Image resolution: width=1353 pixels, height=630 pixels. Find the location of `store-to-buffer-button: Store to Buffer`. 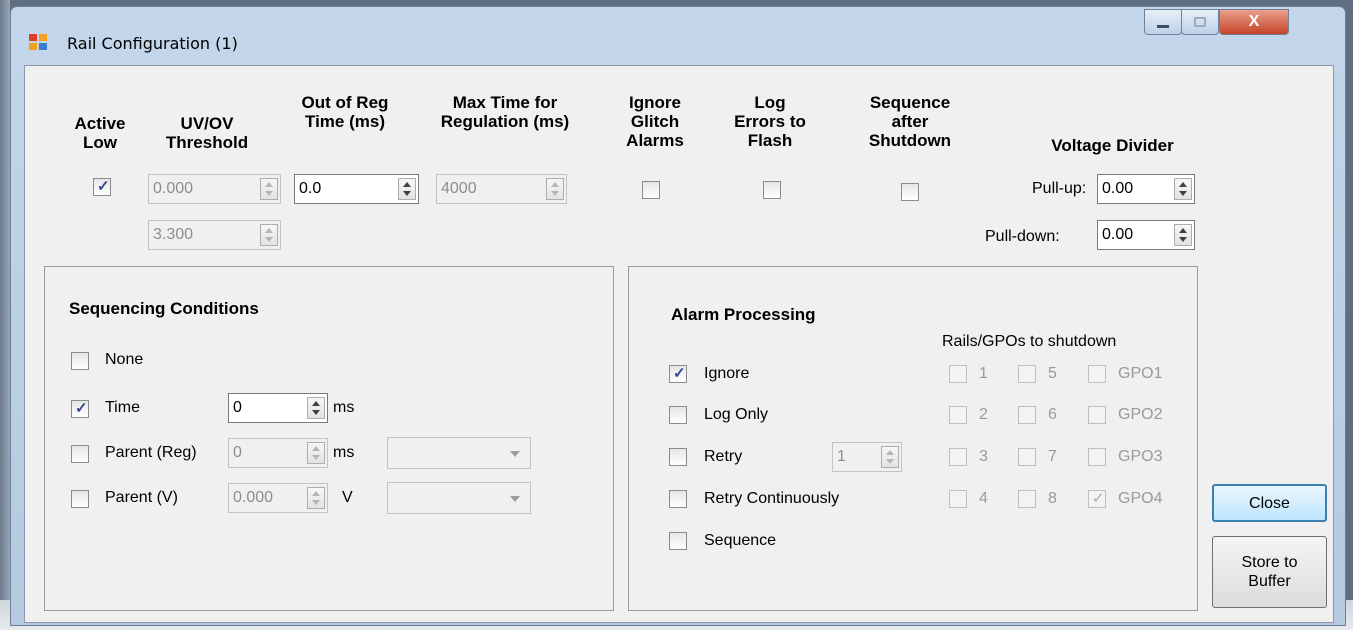

store-to-buffer-button: Store to Buffer is located at coordinates (1269, 572).